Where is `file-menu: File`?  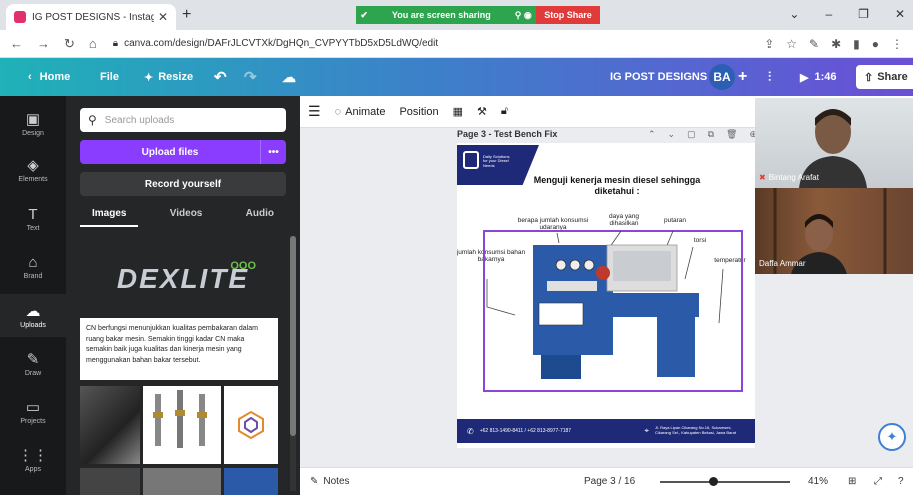
file-menu: File is located at coordinates (109, 77).